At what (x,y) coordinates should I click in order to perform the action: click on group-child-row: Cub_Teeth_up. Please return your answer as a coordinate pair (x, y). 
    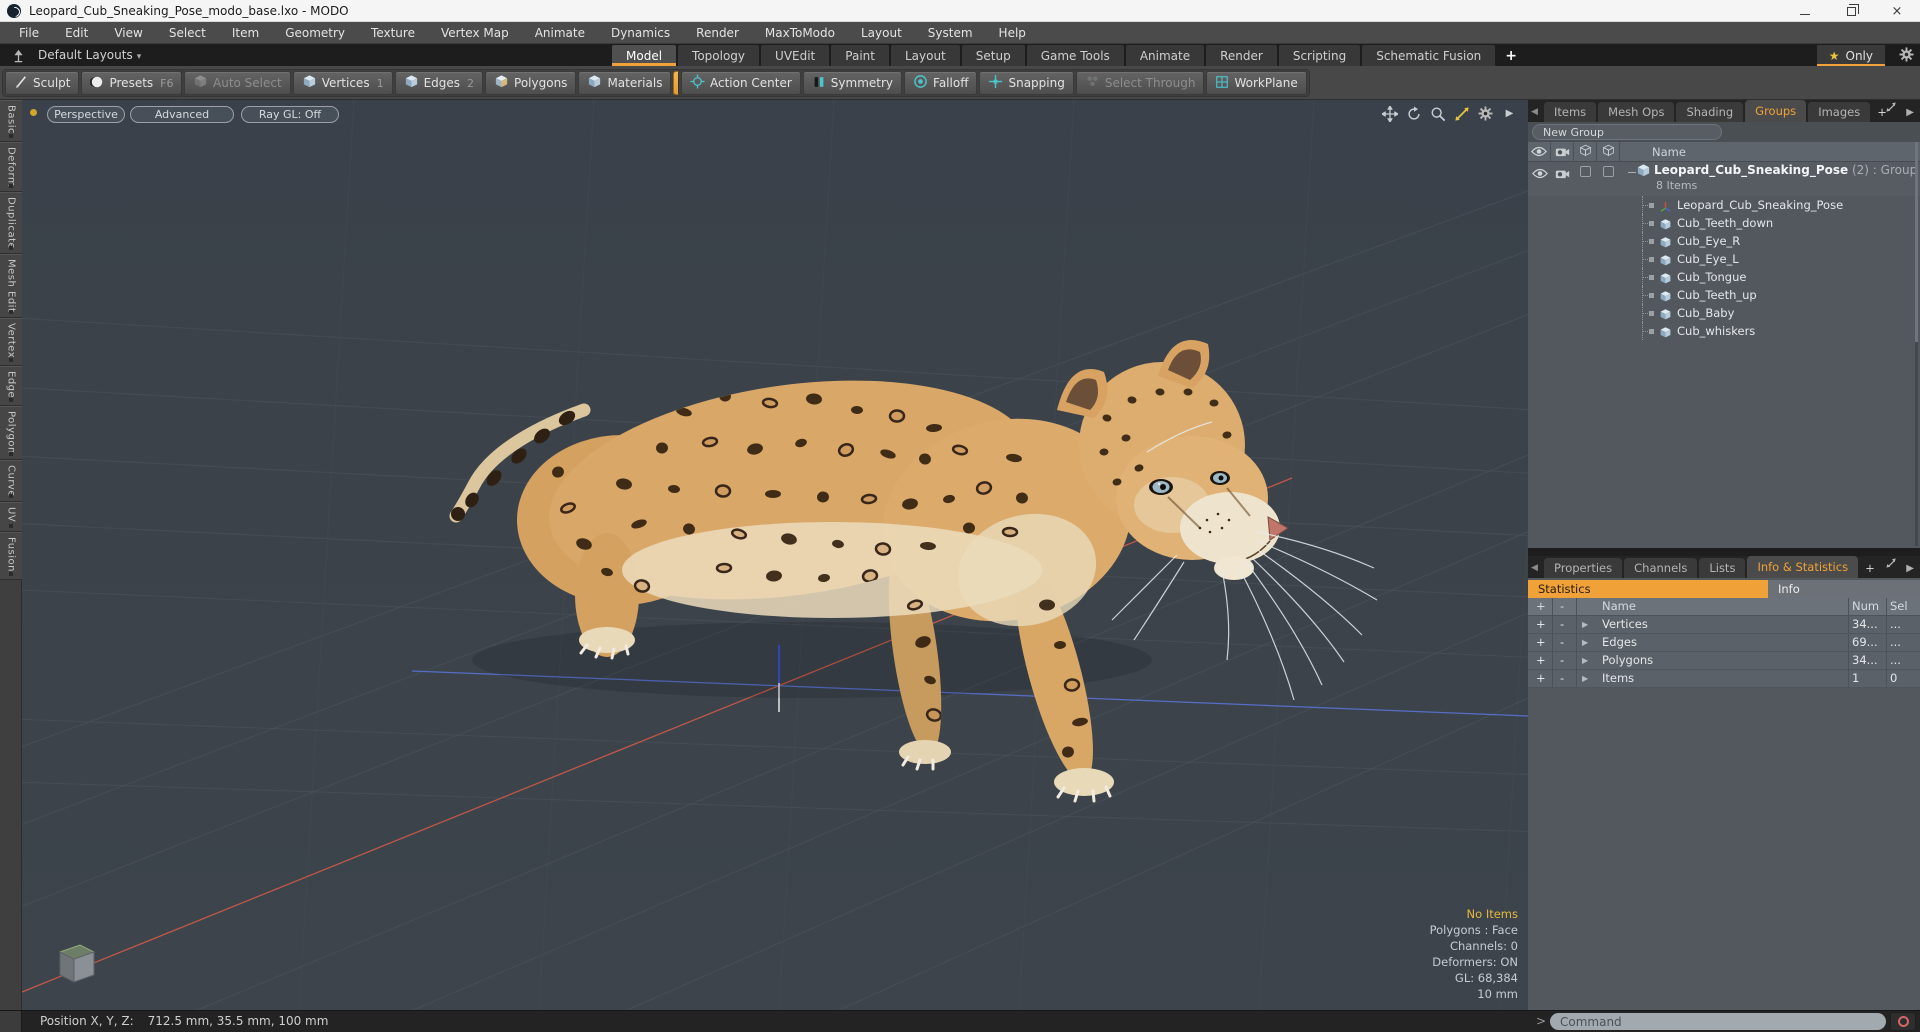
    Looking at the image, I should click on (1724, 295).